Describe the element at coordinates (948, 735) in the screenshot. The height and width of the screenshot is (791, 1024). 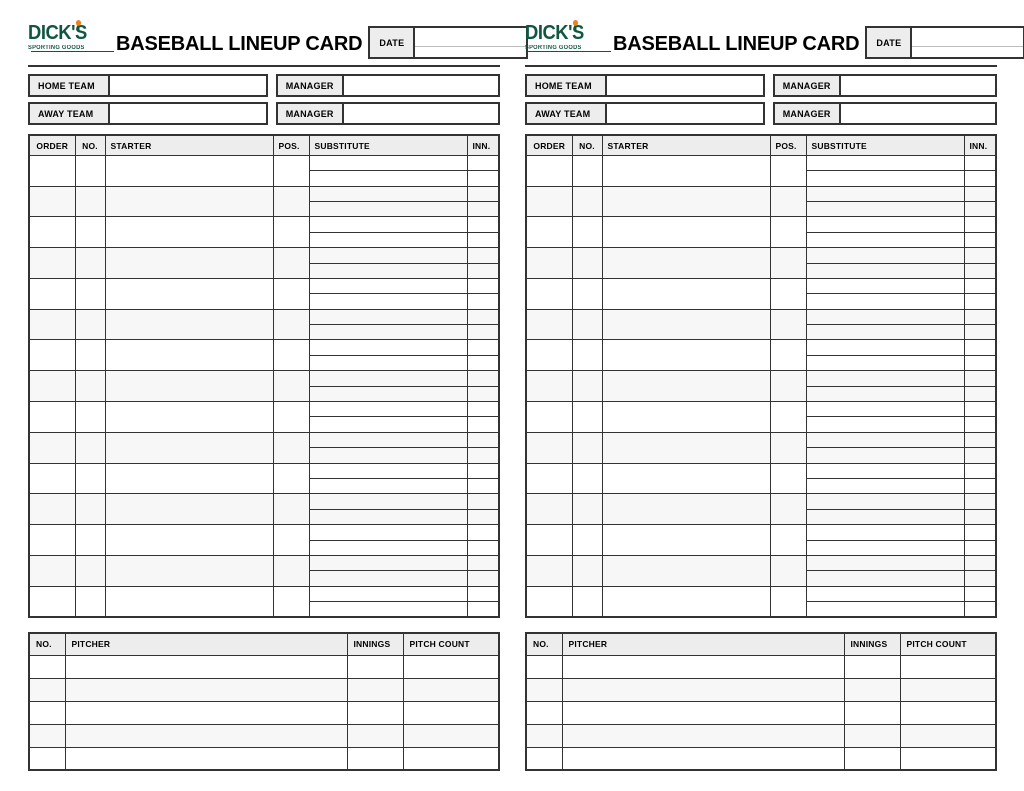
I see `pitcher-cell-pitch-count` at that location.